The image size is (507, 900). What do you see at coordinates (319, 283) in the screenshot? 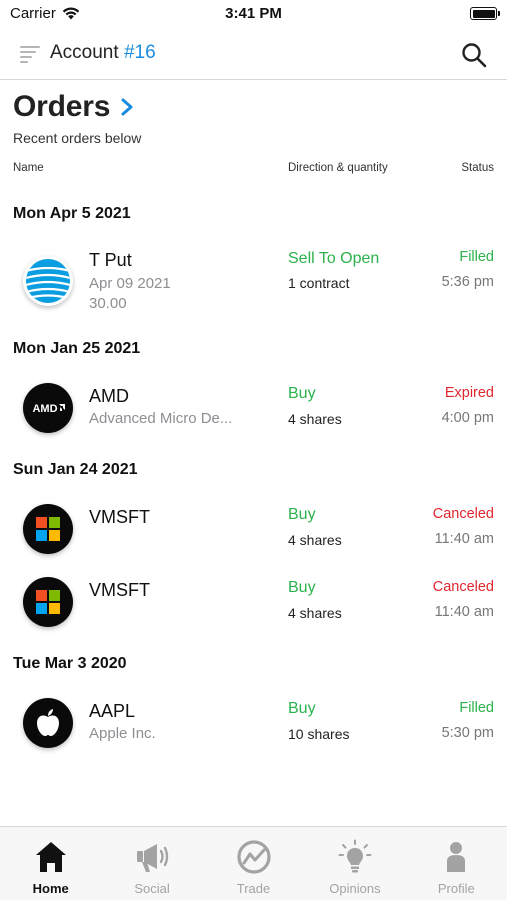
I see `order-quantity: 1 contract` at bounding box center [319, 283].